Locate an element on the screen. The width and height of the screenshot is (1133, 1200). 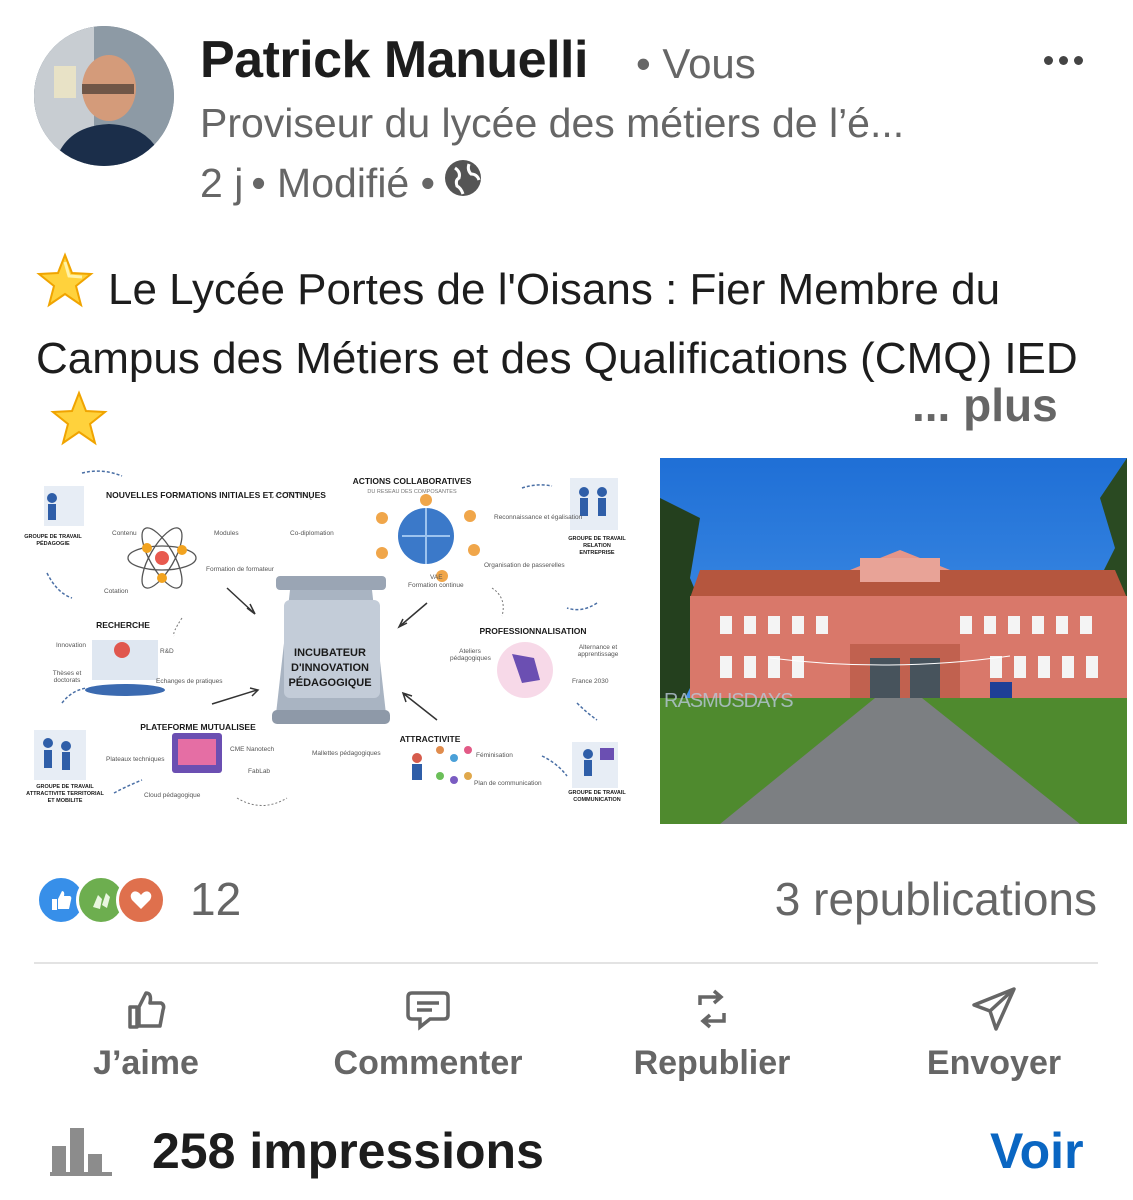
section-recherche: RECHERCHE is located at coordinates (123, 625).